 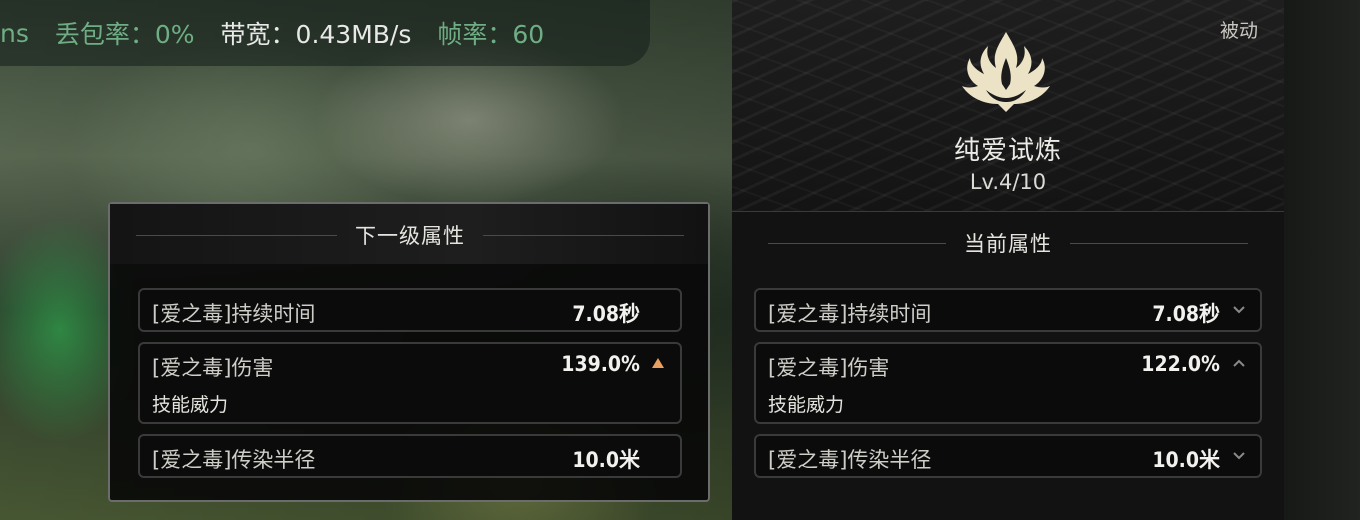 What do you see at coordinates (658, 363) in the screenshot?
I see `increase-arrow-icon` at bounding box center [658, 363].